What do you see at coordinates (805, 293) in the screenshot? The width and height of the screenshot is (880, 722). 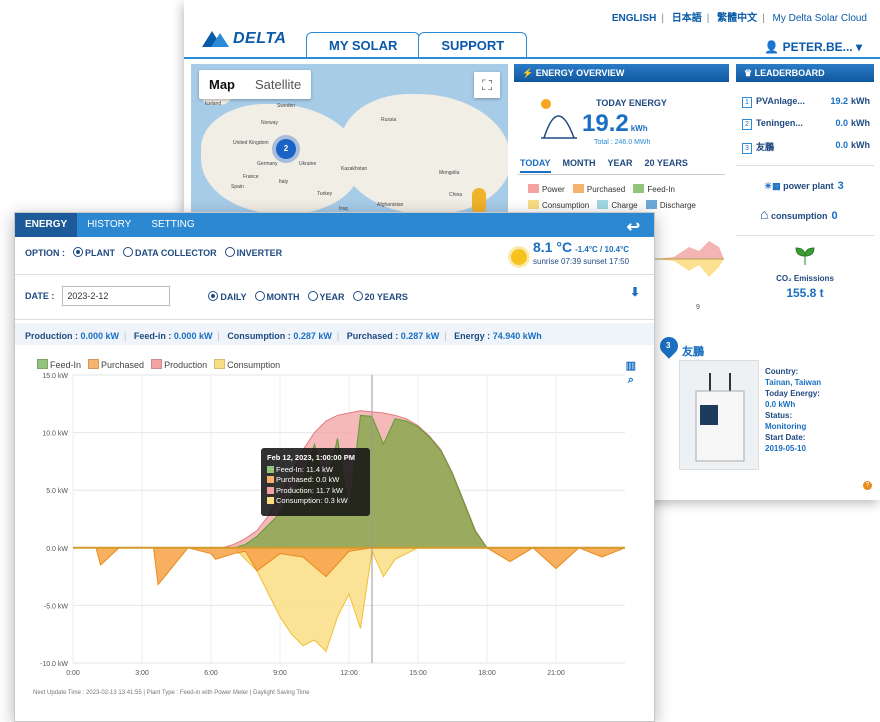 I see `co2-value: 155.8 t` at bounding box center [805, 293].